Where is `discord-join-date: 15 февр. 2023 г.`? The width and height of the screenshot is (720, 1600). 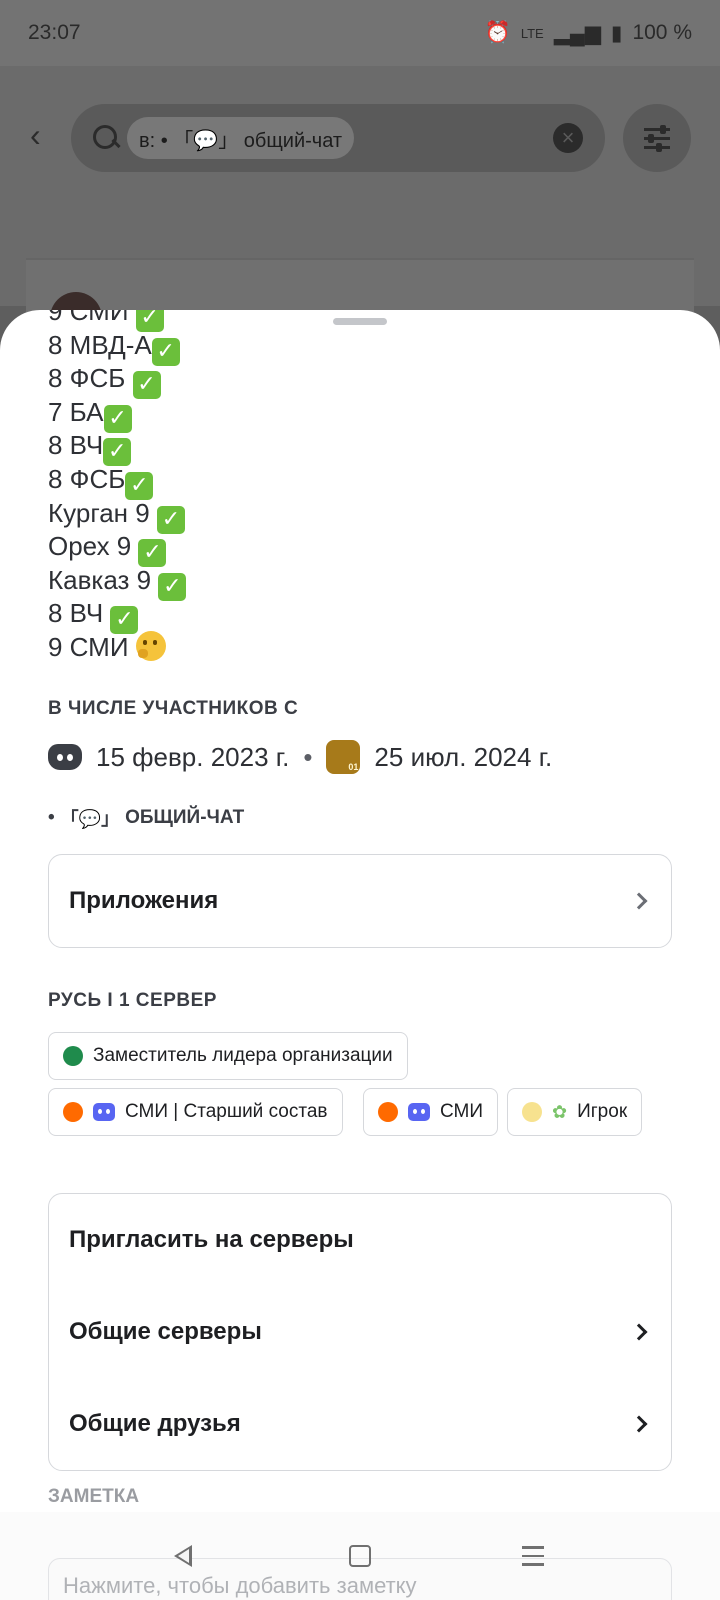 discord-join-date: 15 февр. 2023 г. is located at coordinates (193, 756).